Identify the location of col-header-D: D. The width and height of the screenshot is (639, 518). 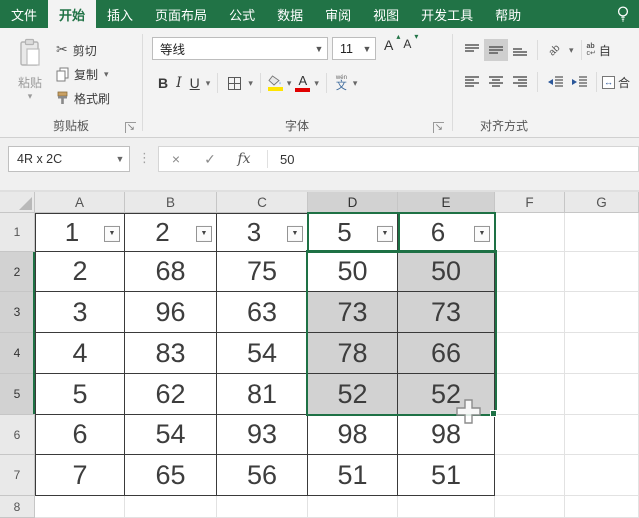
(353, 202).